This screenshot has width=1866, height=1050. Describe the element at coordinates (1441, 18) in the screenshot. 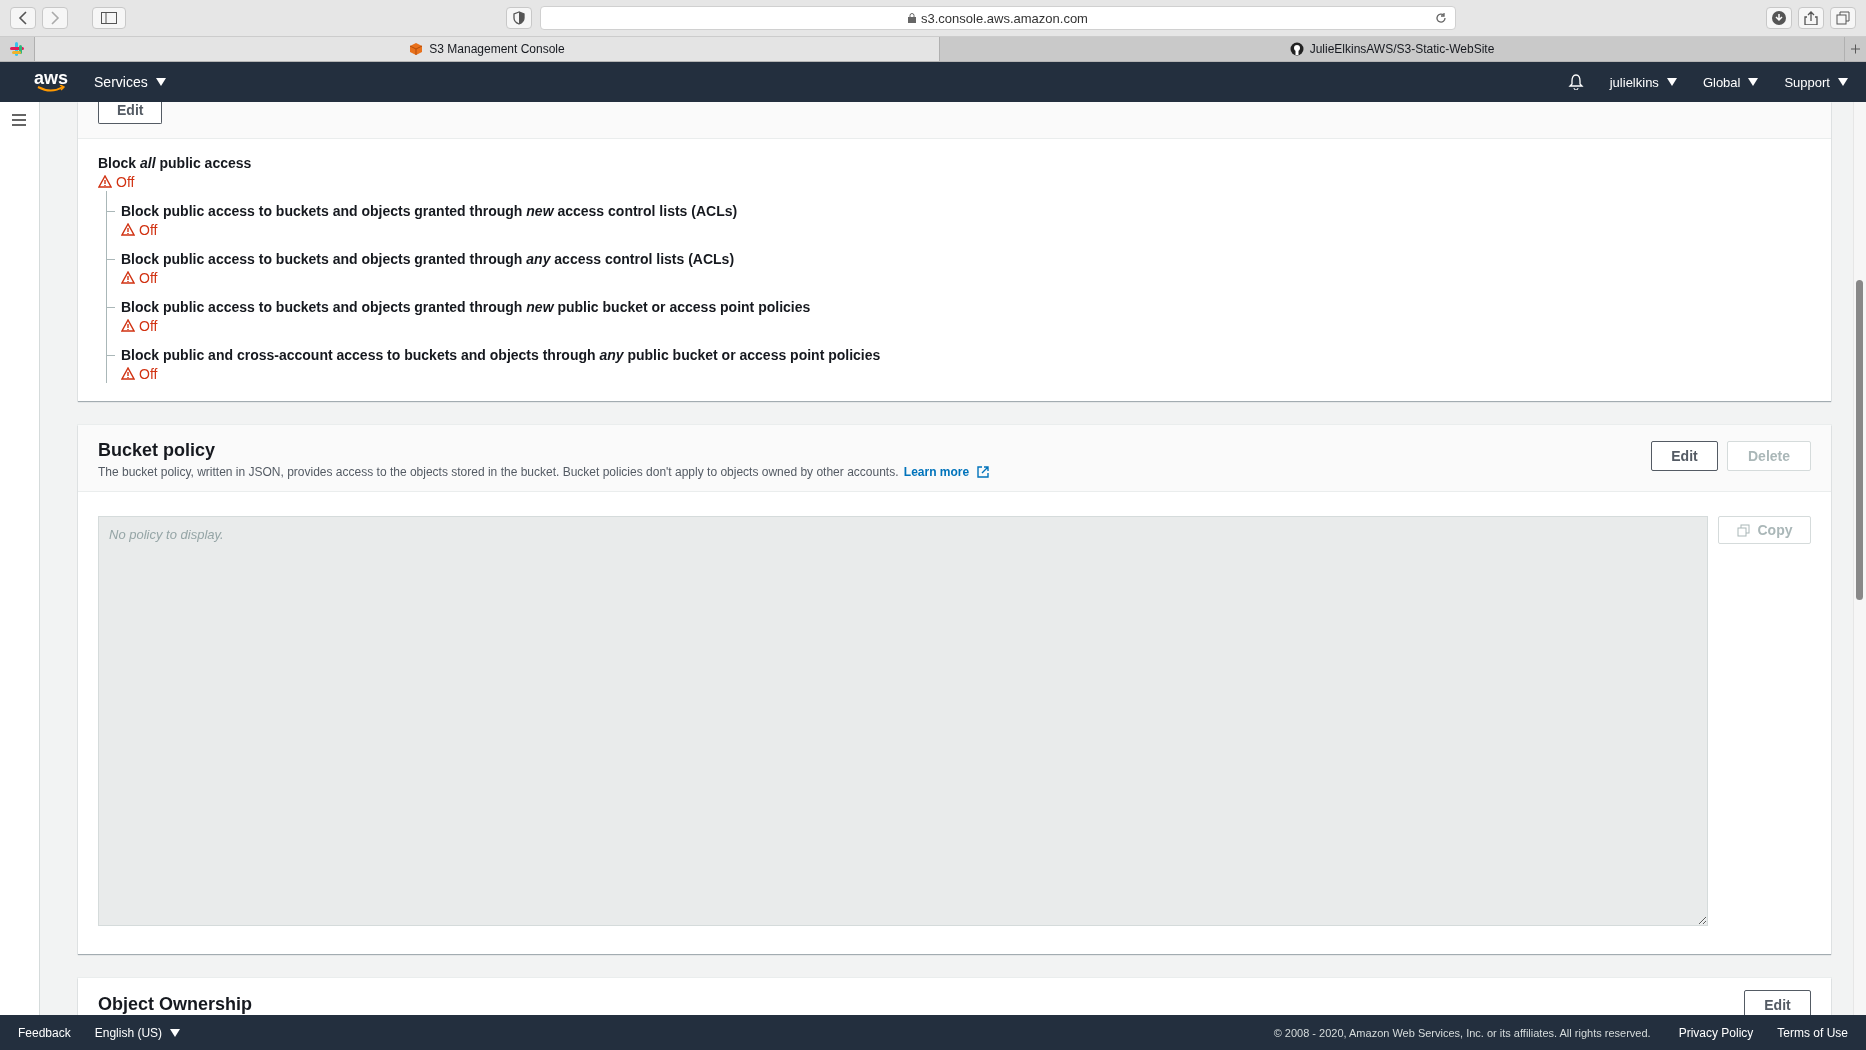

I see `reload-icon` at that location.